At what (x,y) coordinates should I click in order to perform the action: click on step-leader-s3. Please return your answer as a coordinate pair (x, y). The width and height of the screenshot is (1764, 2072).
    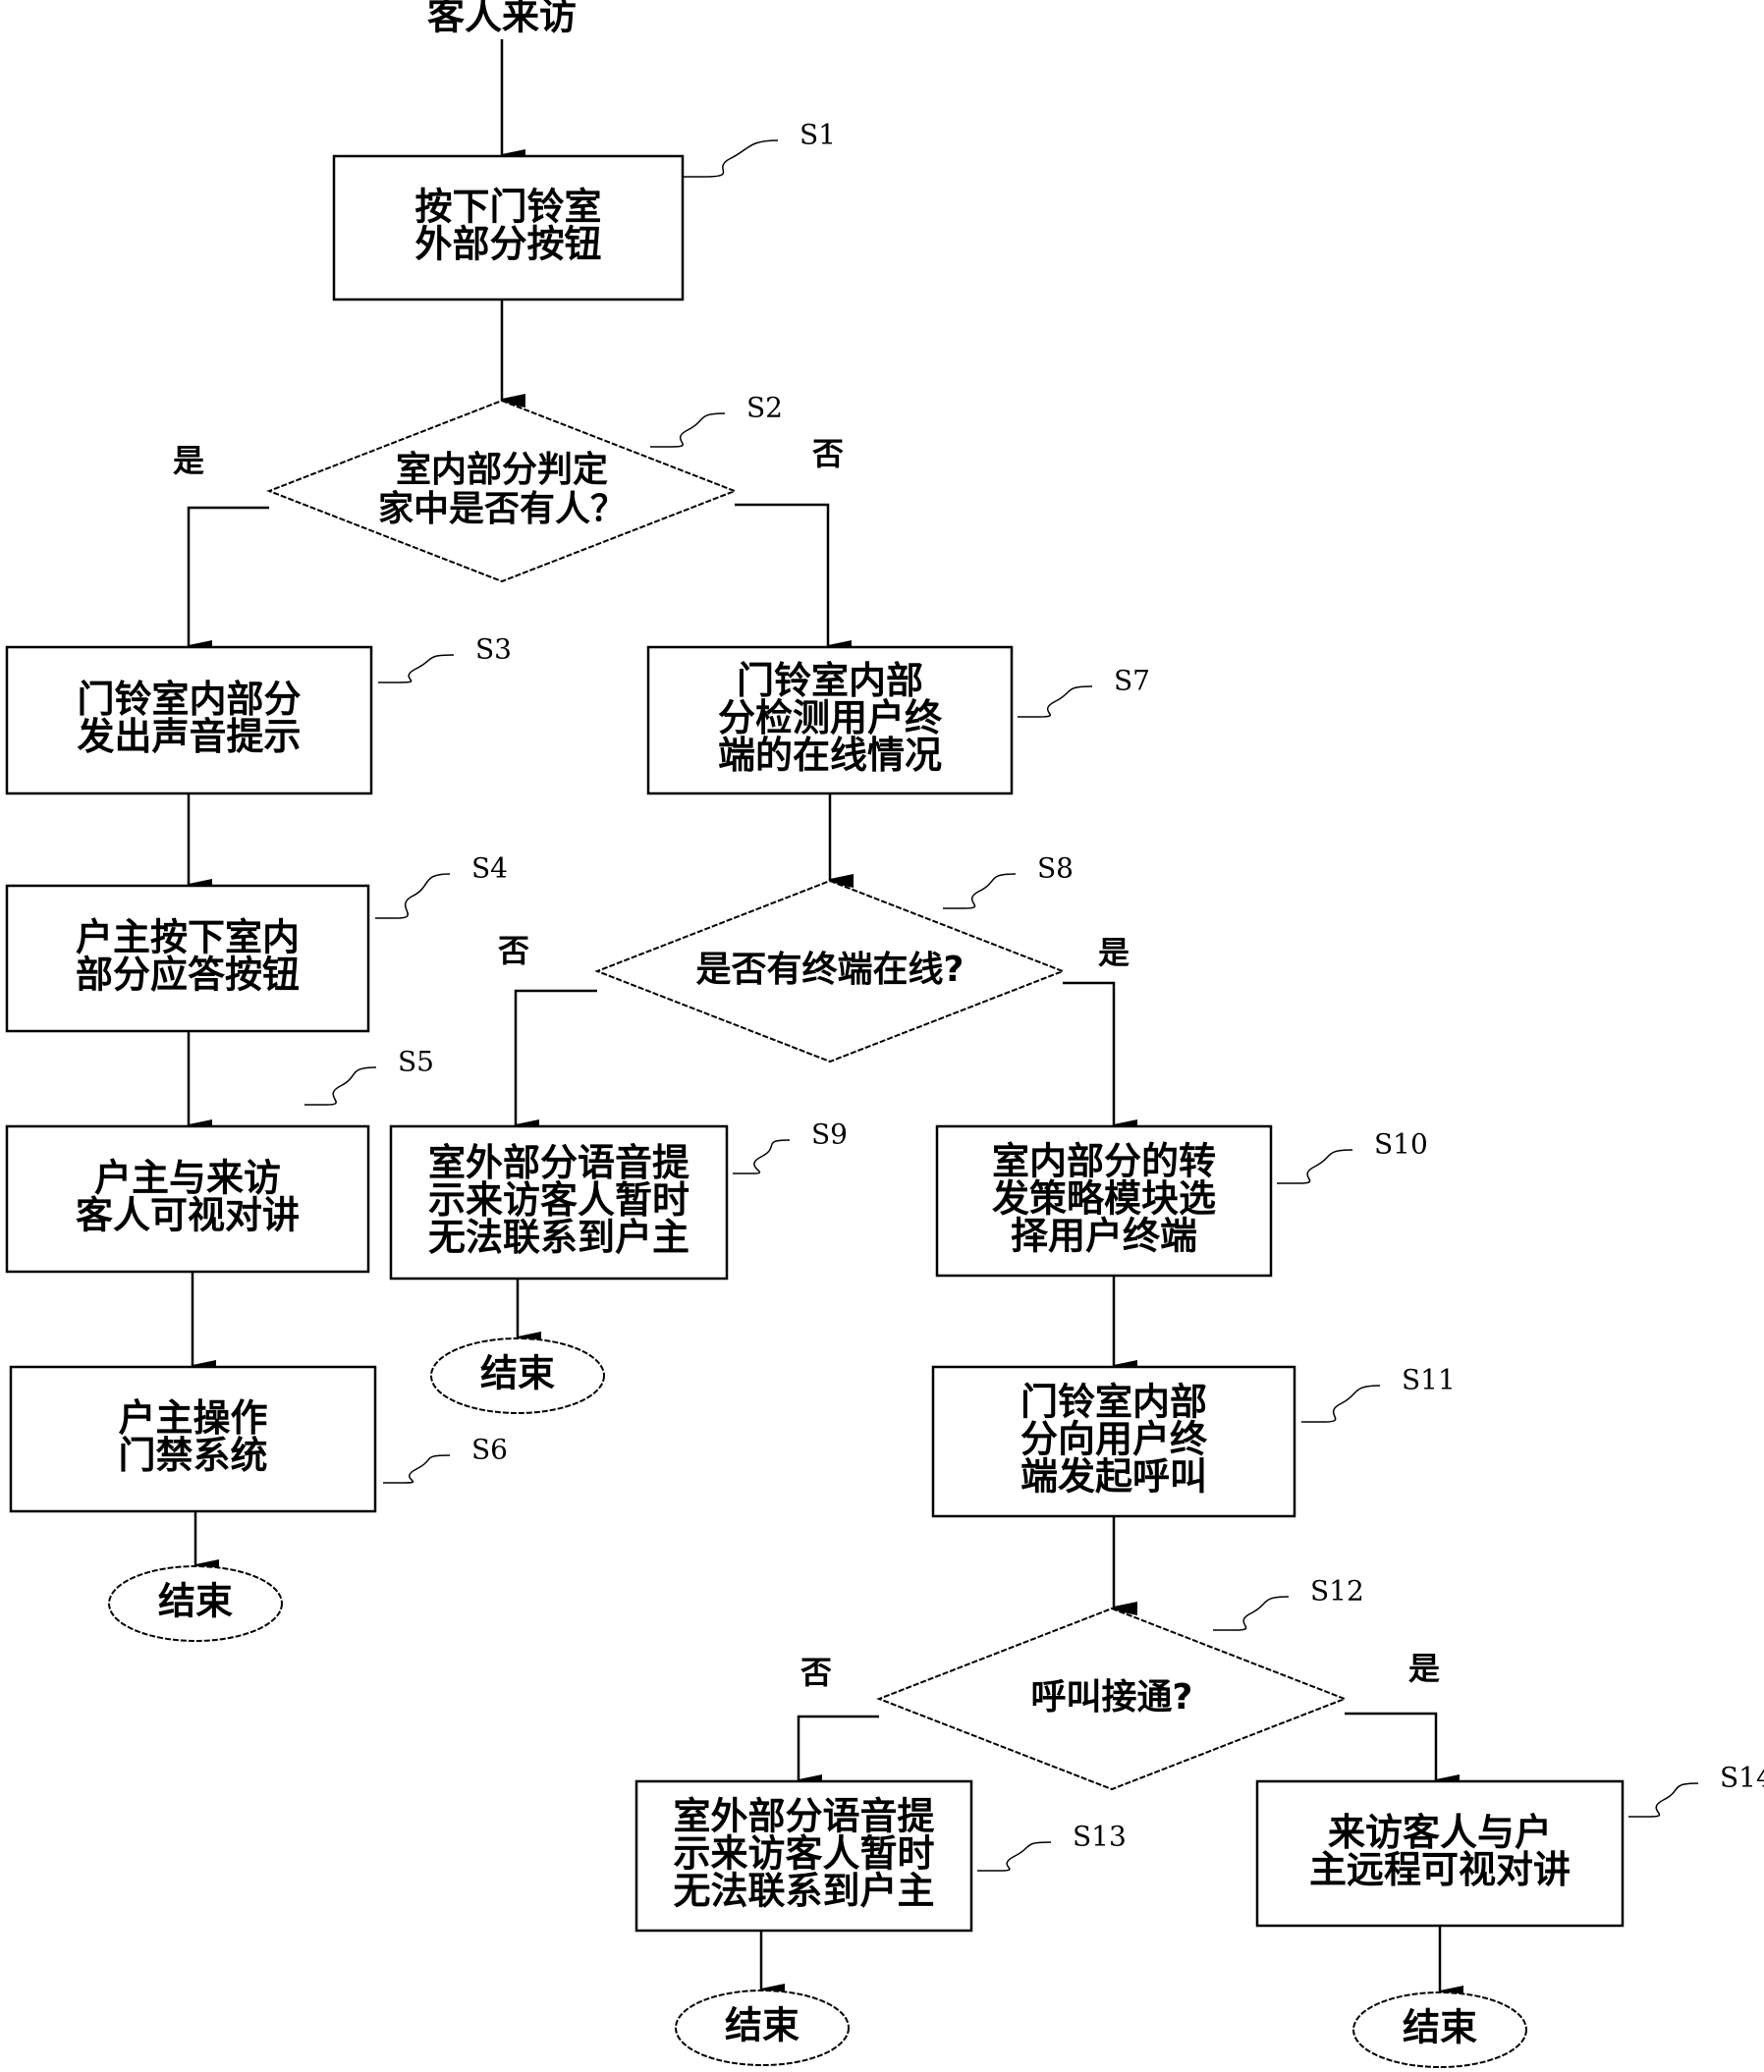
    Looking at the image, I should click on (417, 668).